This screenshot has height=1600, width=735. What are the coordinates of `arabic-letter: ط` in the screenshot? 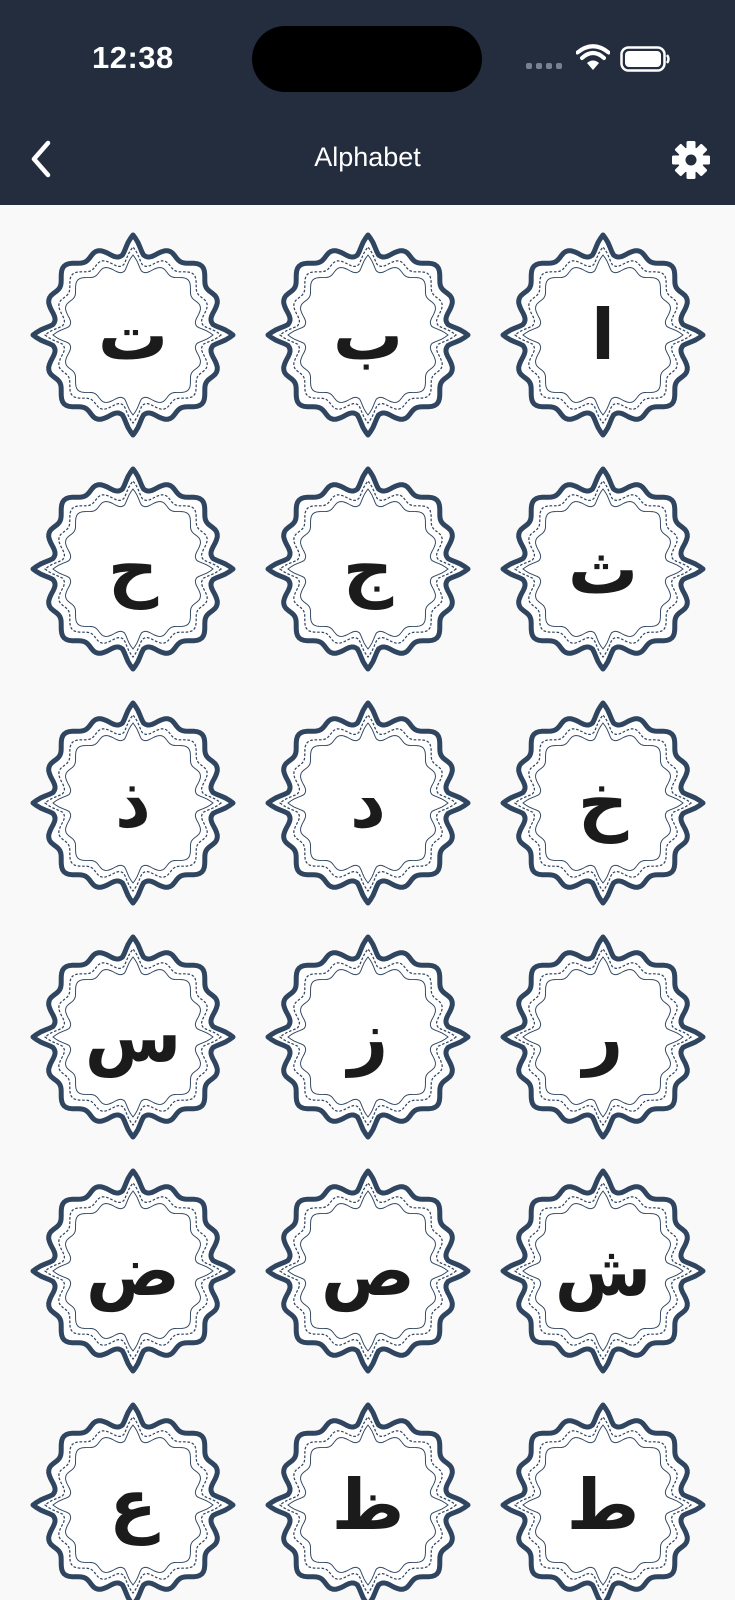 It's located at (603, 1505).